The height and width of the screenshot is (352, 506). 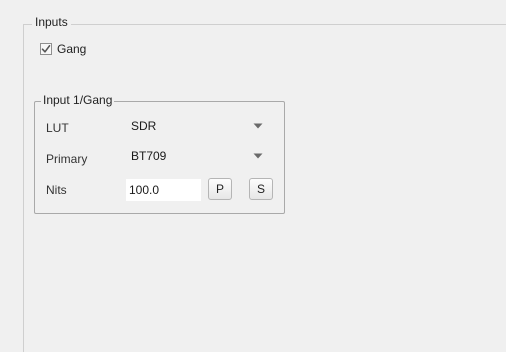 I want to click on primary-dropdown-value: BT709, so click(x=149, y=155).